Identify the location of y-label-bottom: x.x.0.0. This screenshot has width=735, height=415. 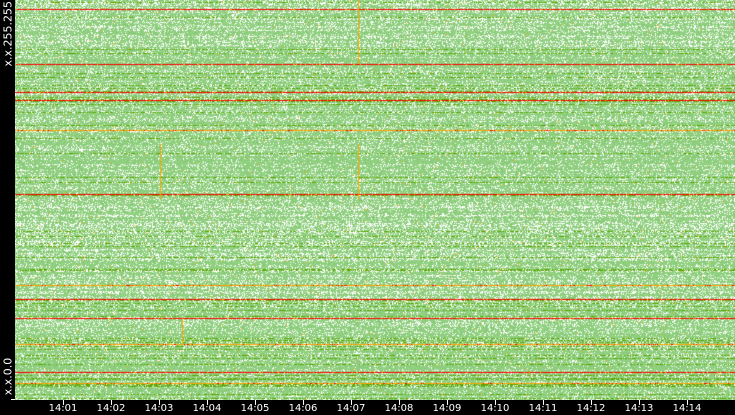
(8, 376).